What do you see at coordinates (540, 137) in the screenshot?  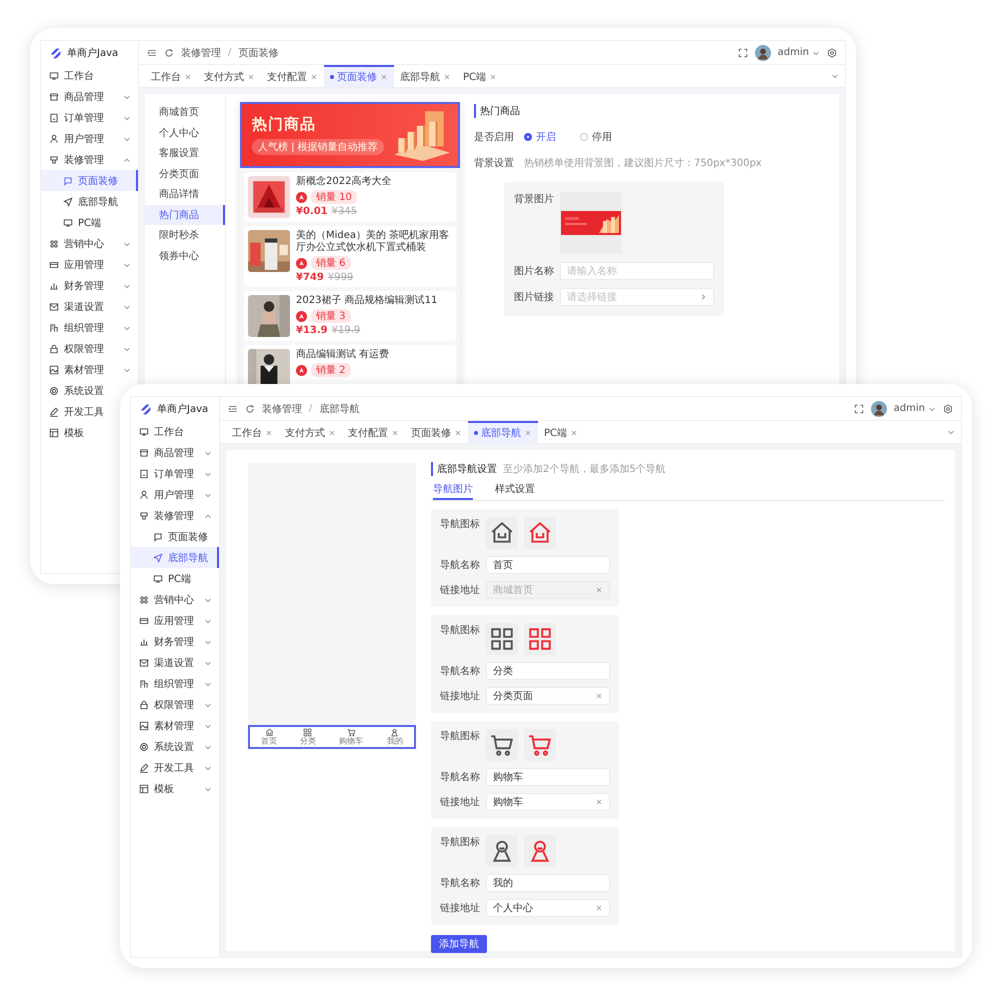 I see `radio-option: 开启` at bounding box center [540, 137].